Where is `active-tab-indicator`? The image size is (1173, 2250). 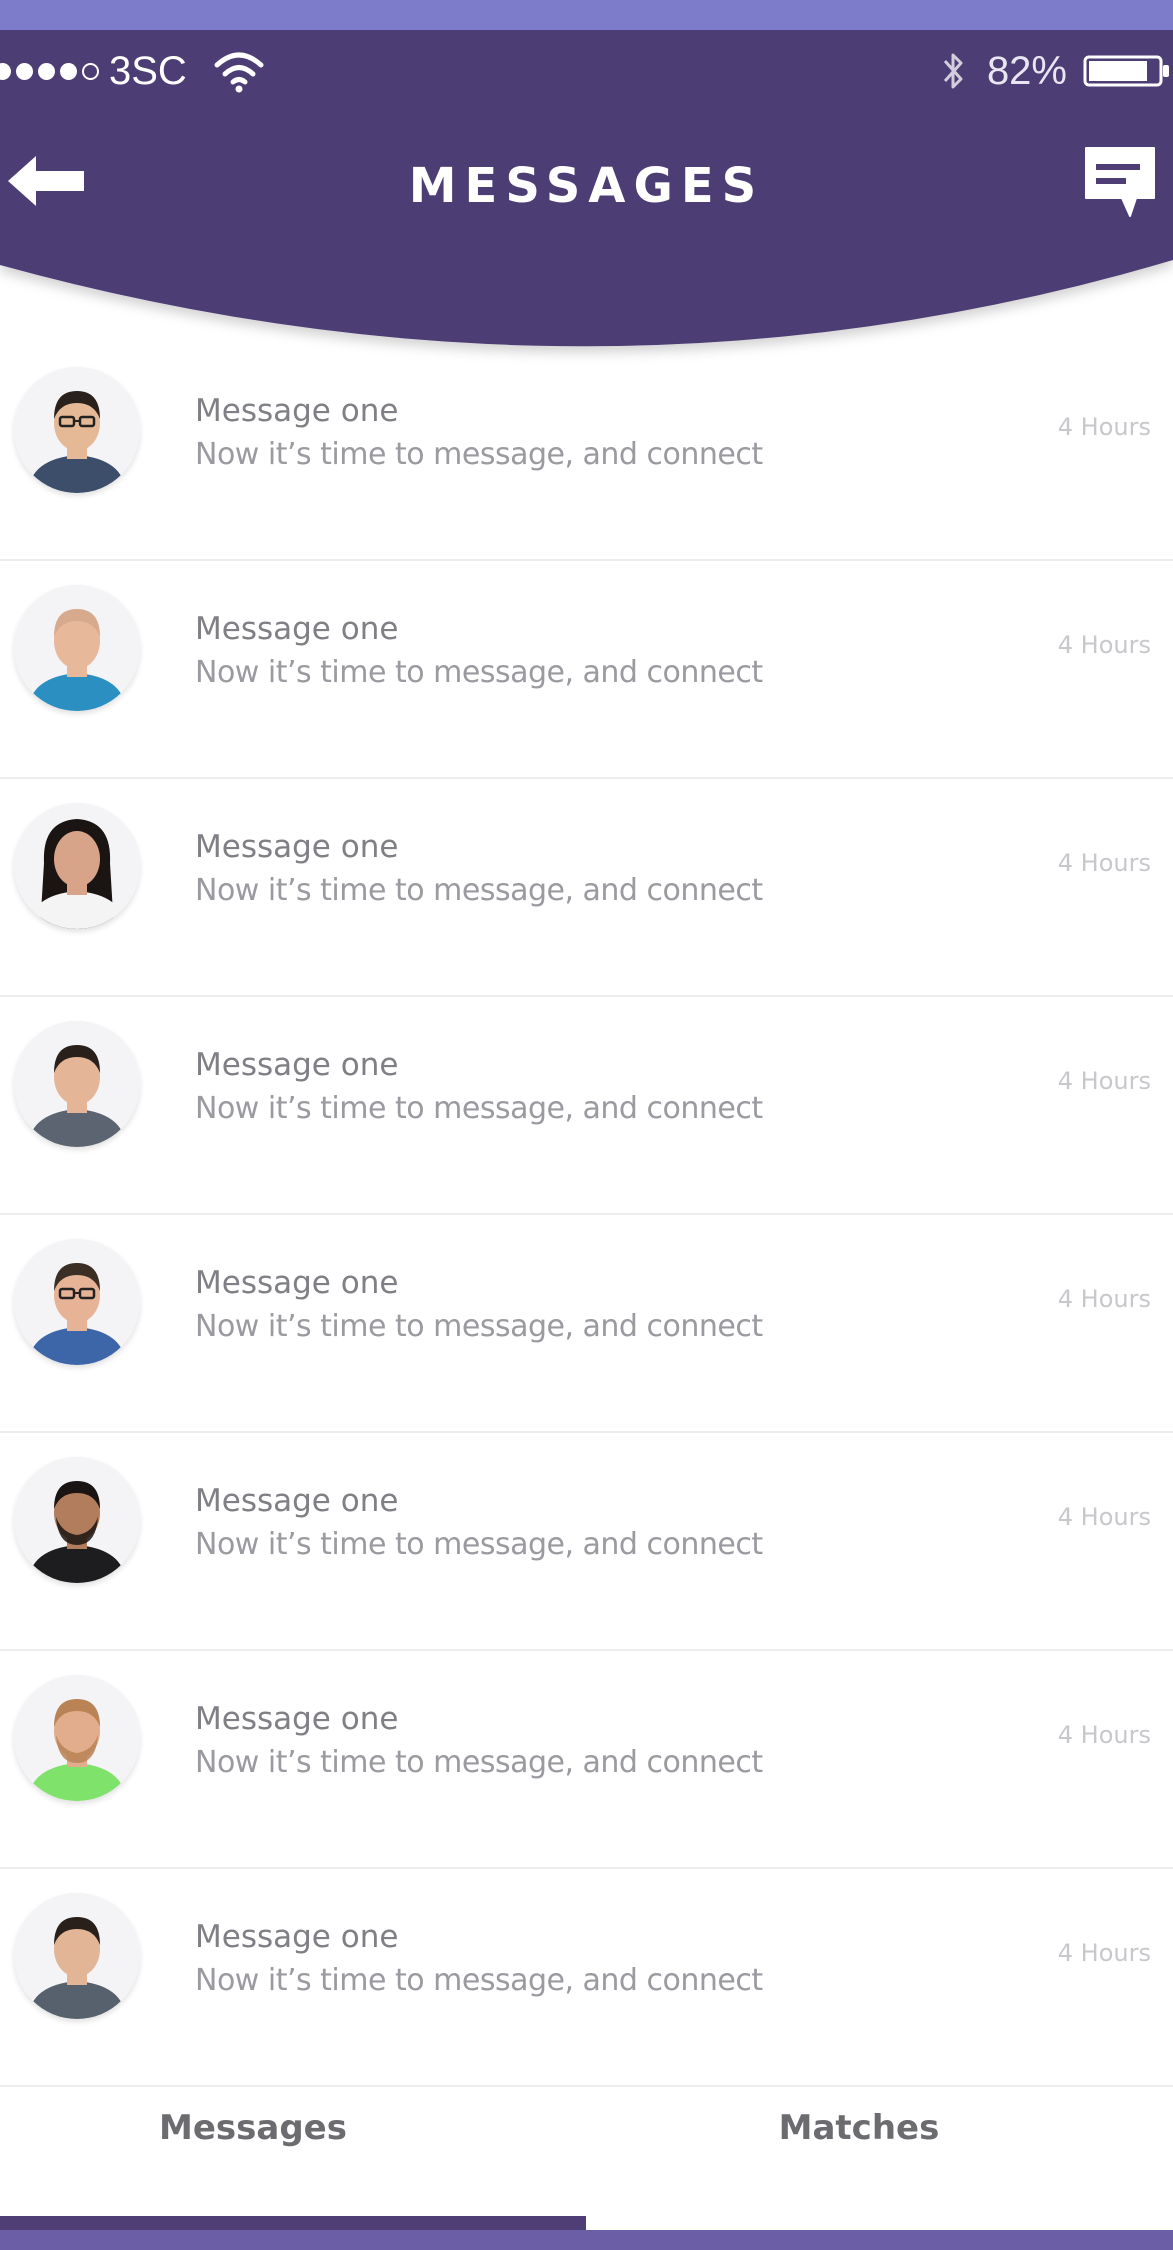 active-tab-indicator is located at coordinates (293, 2223).